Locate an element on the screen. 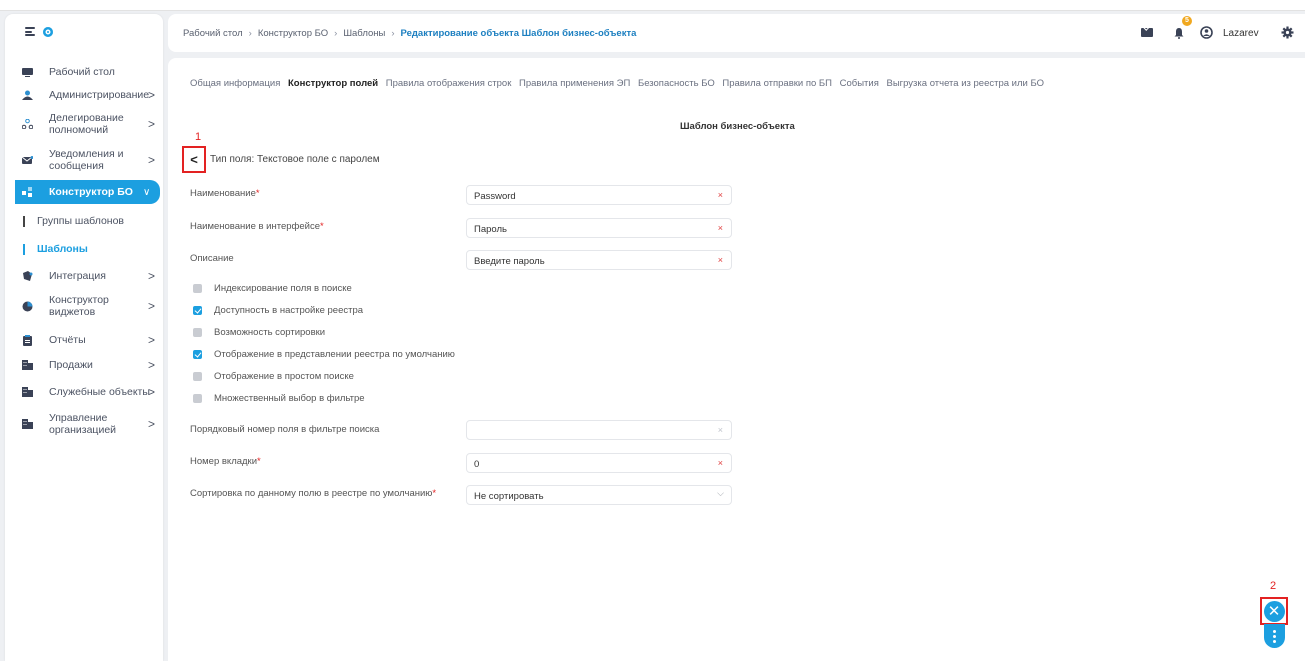 This screenshot has height=661, width=1305. sidebar-item-administration: Администрирование > is located at coordinates (84, 95).